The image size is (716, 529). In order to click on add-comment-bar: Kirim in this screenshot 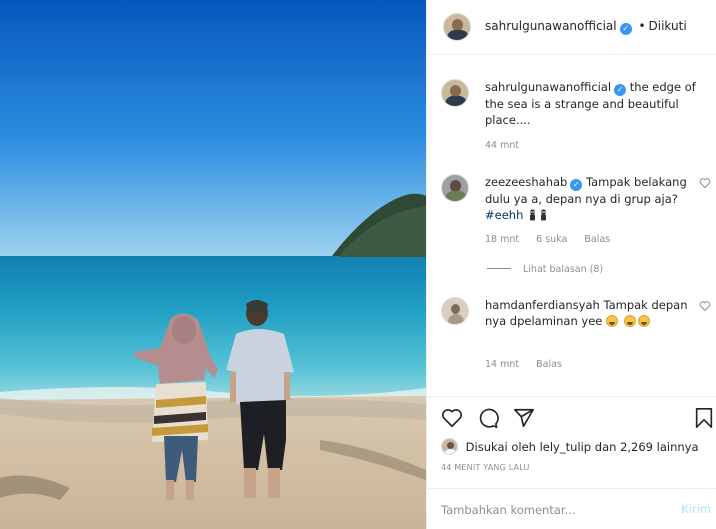, I will do `click(571, 508)`.